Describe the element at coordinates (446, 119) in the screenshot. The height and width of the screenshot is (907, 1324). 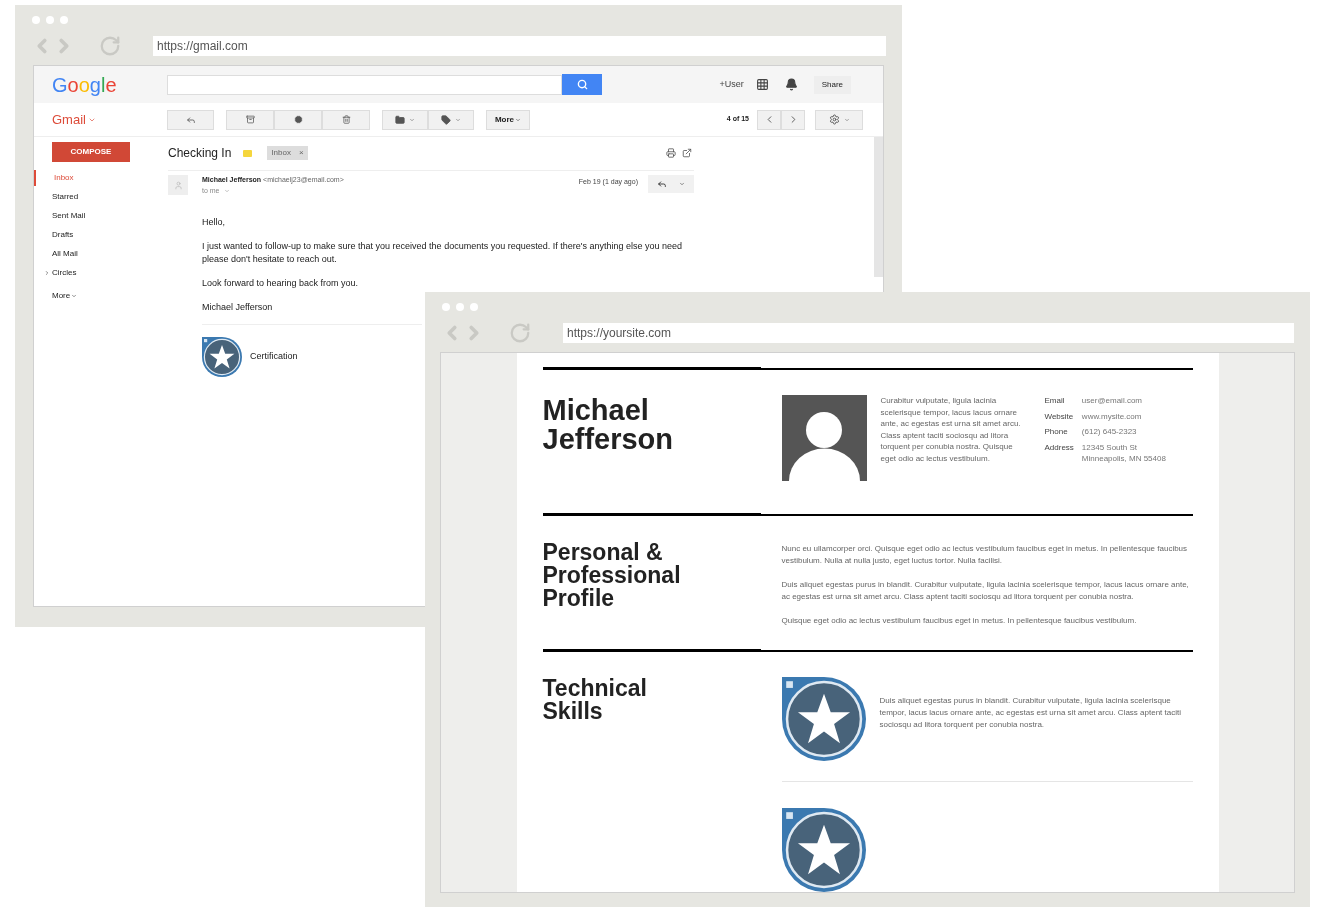
I see `tag-icon` at that location.